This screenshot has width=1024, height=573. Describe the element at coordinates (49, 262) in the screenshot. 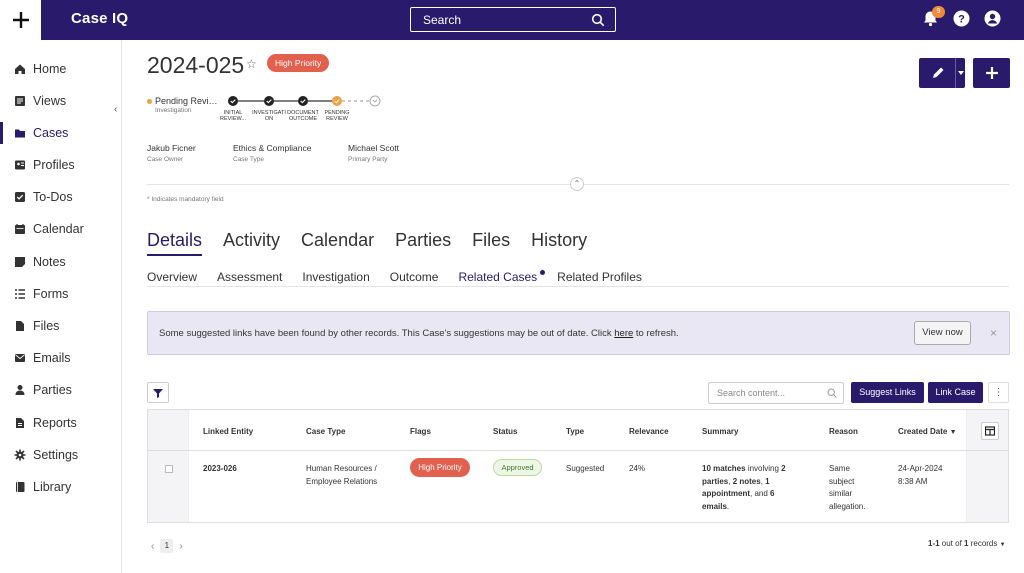

I see `sidebar-item-label: Notes` at that location.